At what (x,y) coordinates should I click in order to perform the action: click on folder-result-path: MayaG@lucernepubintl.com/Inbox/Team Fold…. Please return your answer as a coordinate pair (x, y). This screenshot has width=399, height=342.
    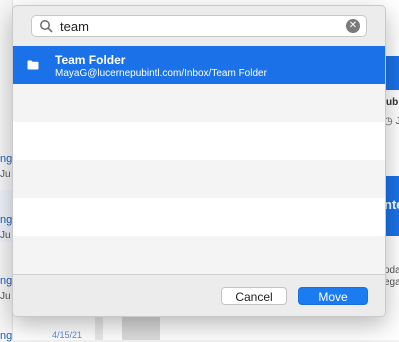
    Looking at the image, I should click on (161, 73).